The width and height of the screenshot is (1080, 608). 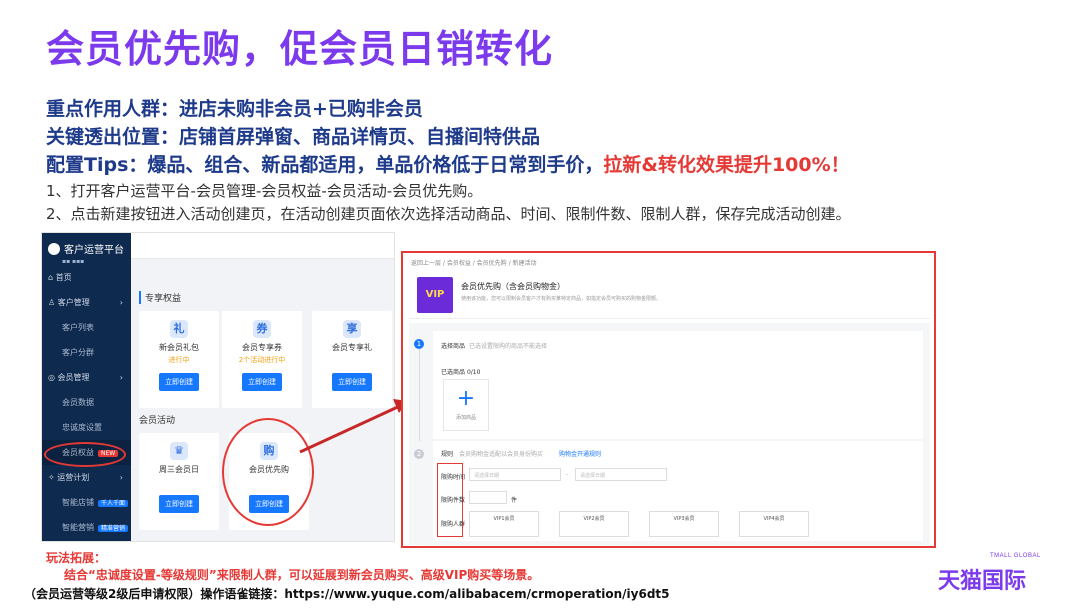 I want to click on sidebar-item-label: 运营计划, so click(x=73, y=477).